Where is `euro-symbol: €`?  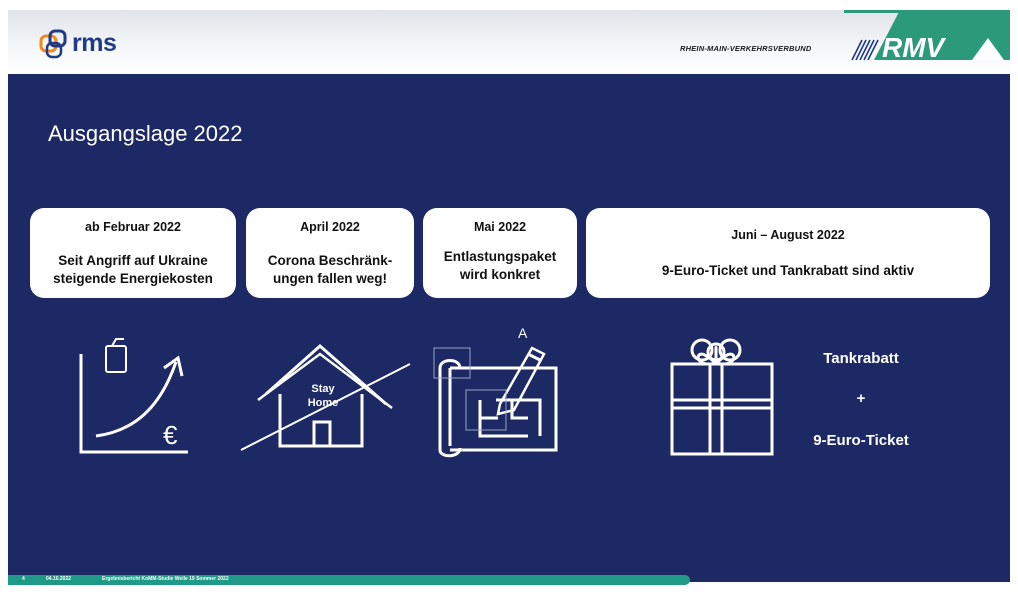
euro-symbol: € is located at coordinates (170, 435).